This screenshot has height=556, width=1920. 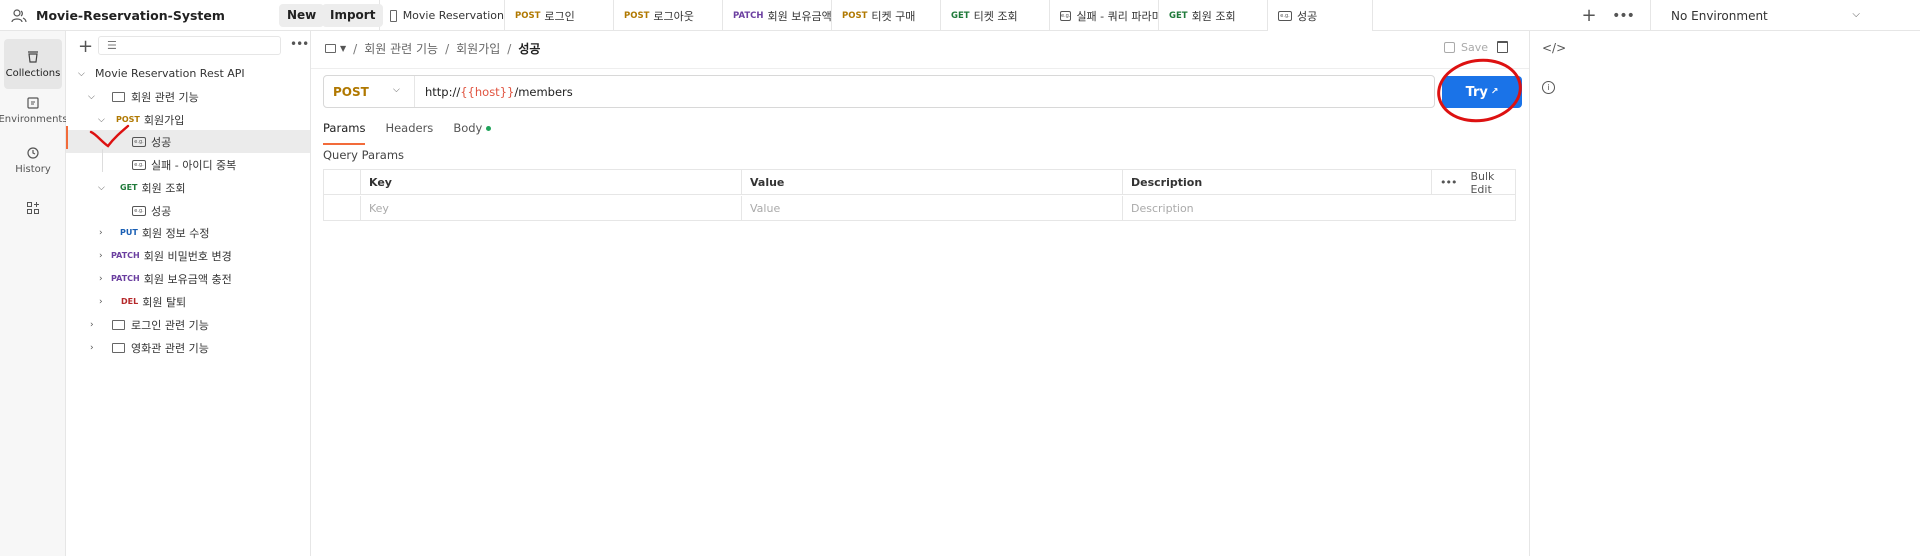 What do you see at coordinates (494, 92) in the screenshot?
I see `url-input: http://{{host}}/members` at bounding box center [494, 92].